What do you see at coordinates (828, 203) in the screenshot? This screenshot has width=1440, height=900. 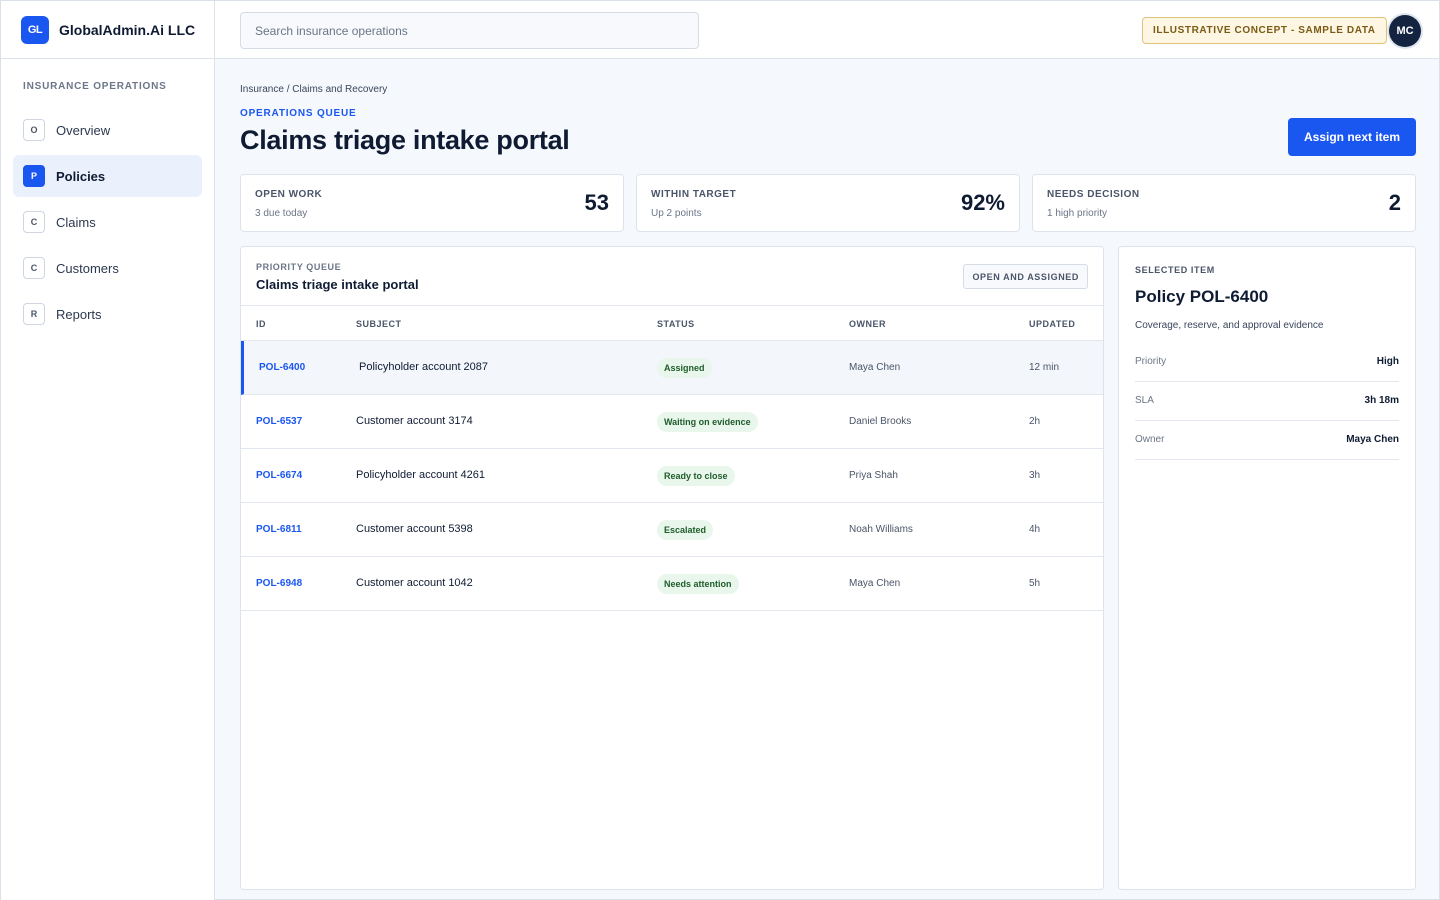 I see `stat-card-within-target: WITHIN TARGET Up 2 points 92%` at bounding box center [828, 203].